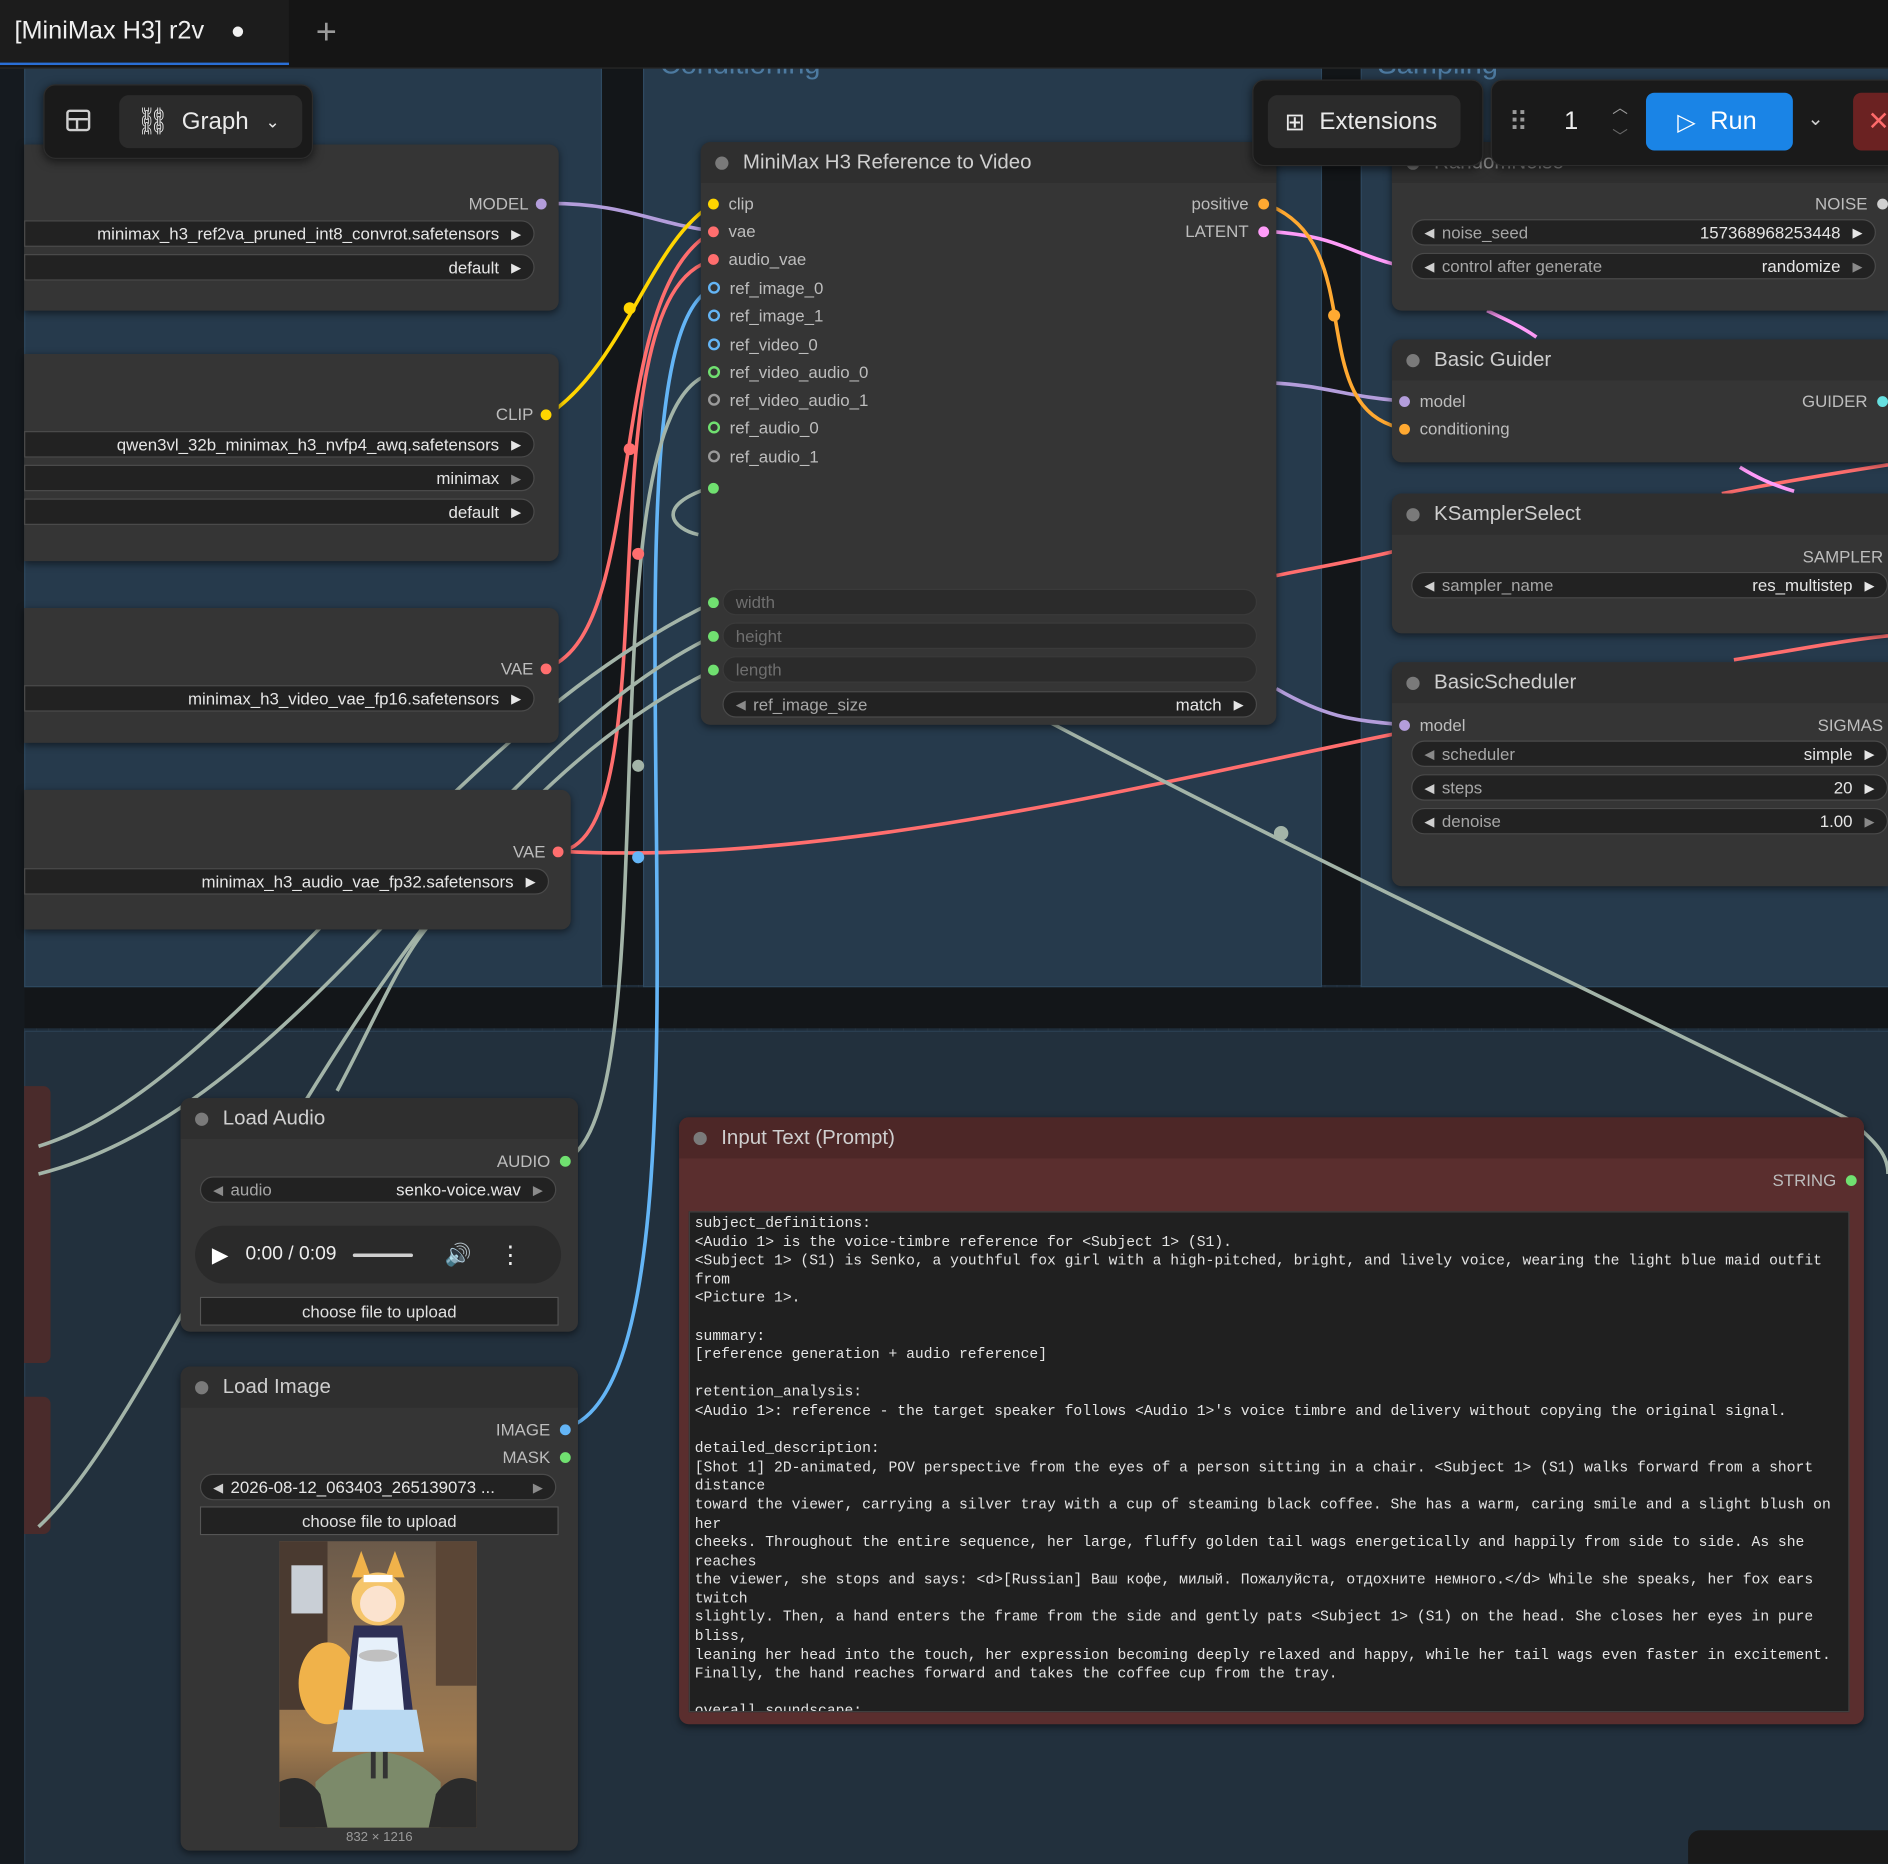 The image size is (1888, 1864). What do you see at coordinates (1851, 1180) in the screenshot?
I see `output-pin-string` at bounding box center [1851, 1180].